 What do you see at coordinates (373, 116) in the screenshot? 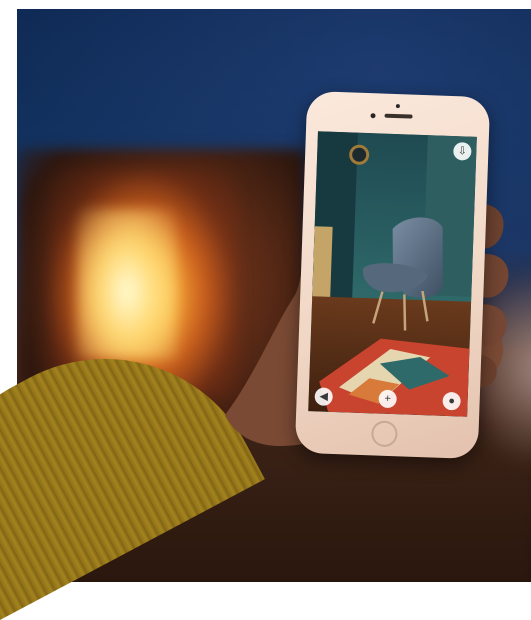
I see `front-camera` at bounding box center [373, 116].